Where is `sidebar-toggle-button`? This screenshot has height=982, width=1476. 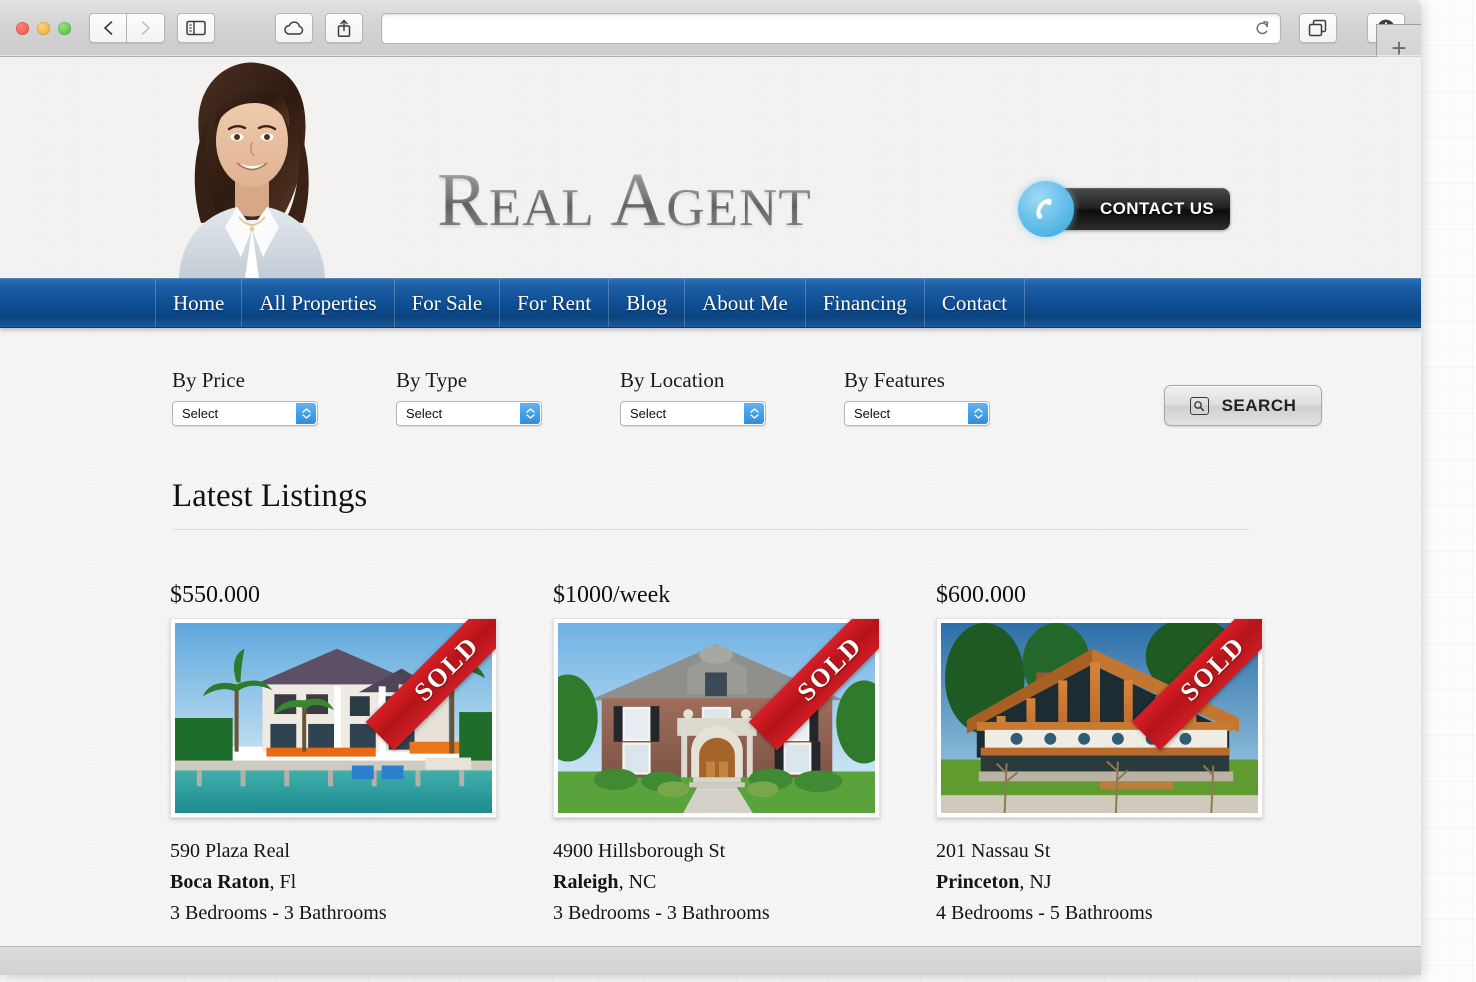
sidebar-toggle-button is located at coordinates (196, 28).